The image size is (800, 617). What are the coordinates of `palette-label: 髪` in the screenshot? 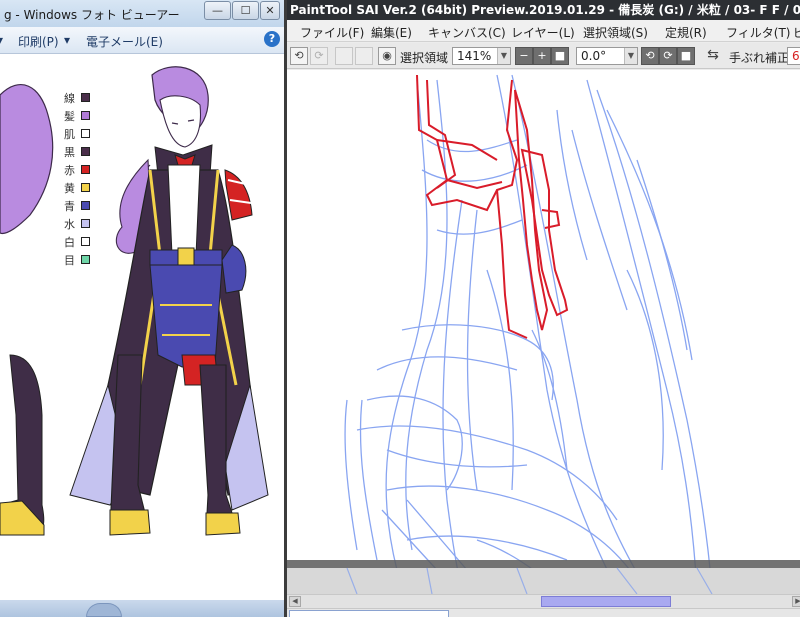 It's located at (69, 116).